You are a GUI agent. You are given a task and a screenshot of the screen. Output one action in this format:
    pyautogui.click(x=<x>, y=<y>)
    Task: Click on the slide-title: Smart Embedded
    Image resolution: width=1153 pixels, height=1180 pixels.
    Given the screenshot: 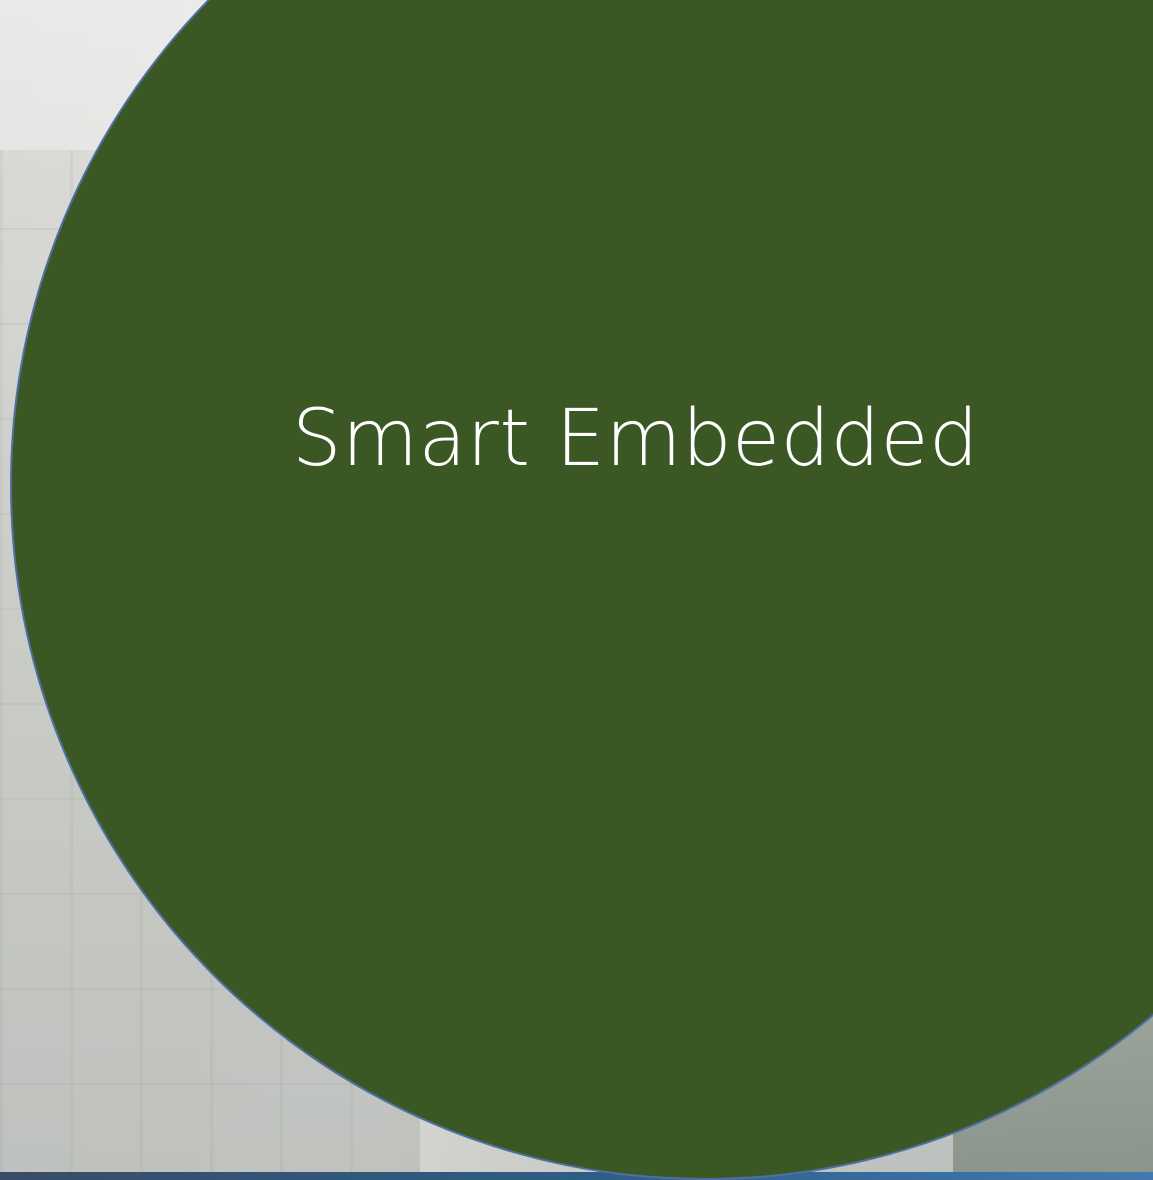 What is the action you would take?
    pyautogui.click(x=636, y=439)
    